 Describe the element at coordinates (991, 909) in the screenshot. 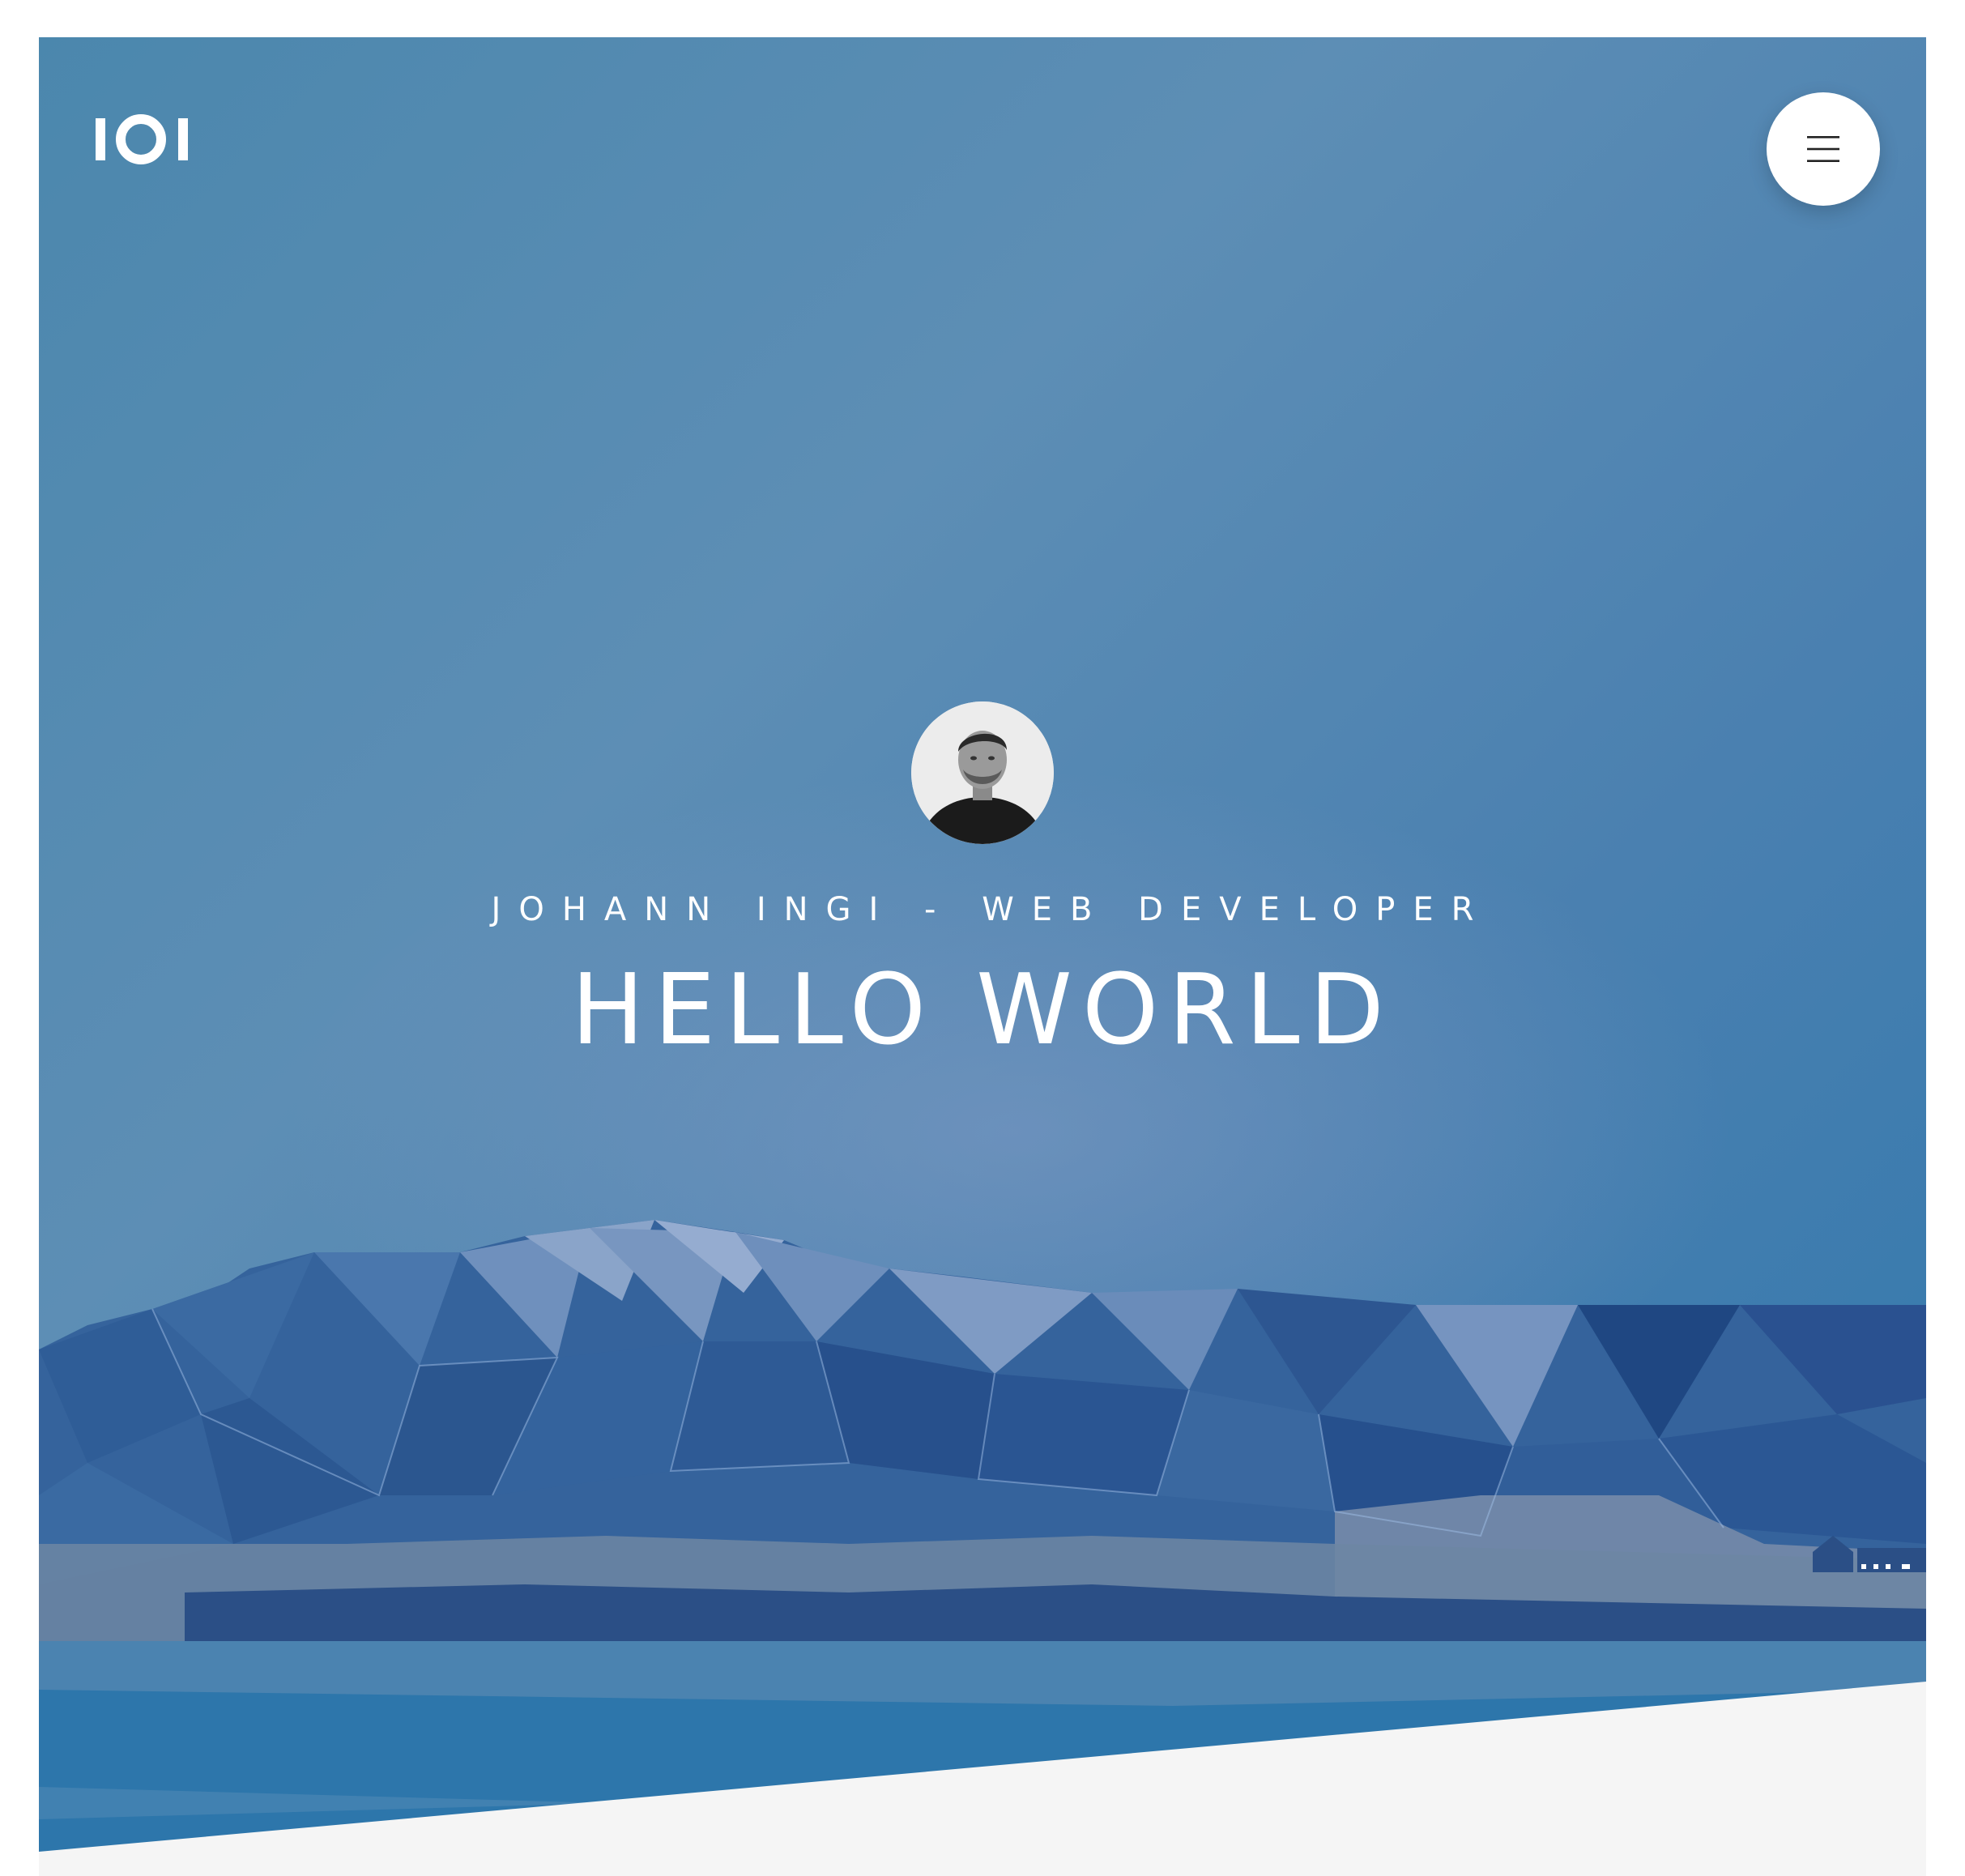

I see `hero-subtitle: JOHANN INGI - WEB DEVELOPER` at that location.